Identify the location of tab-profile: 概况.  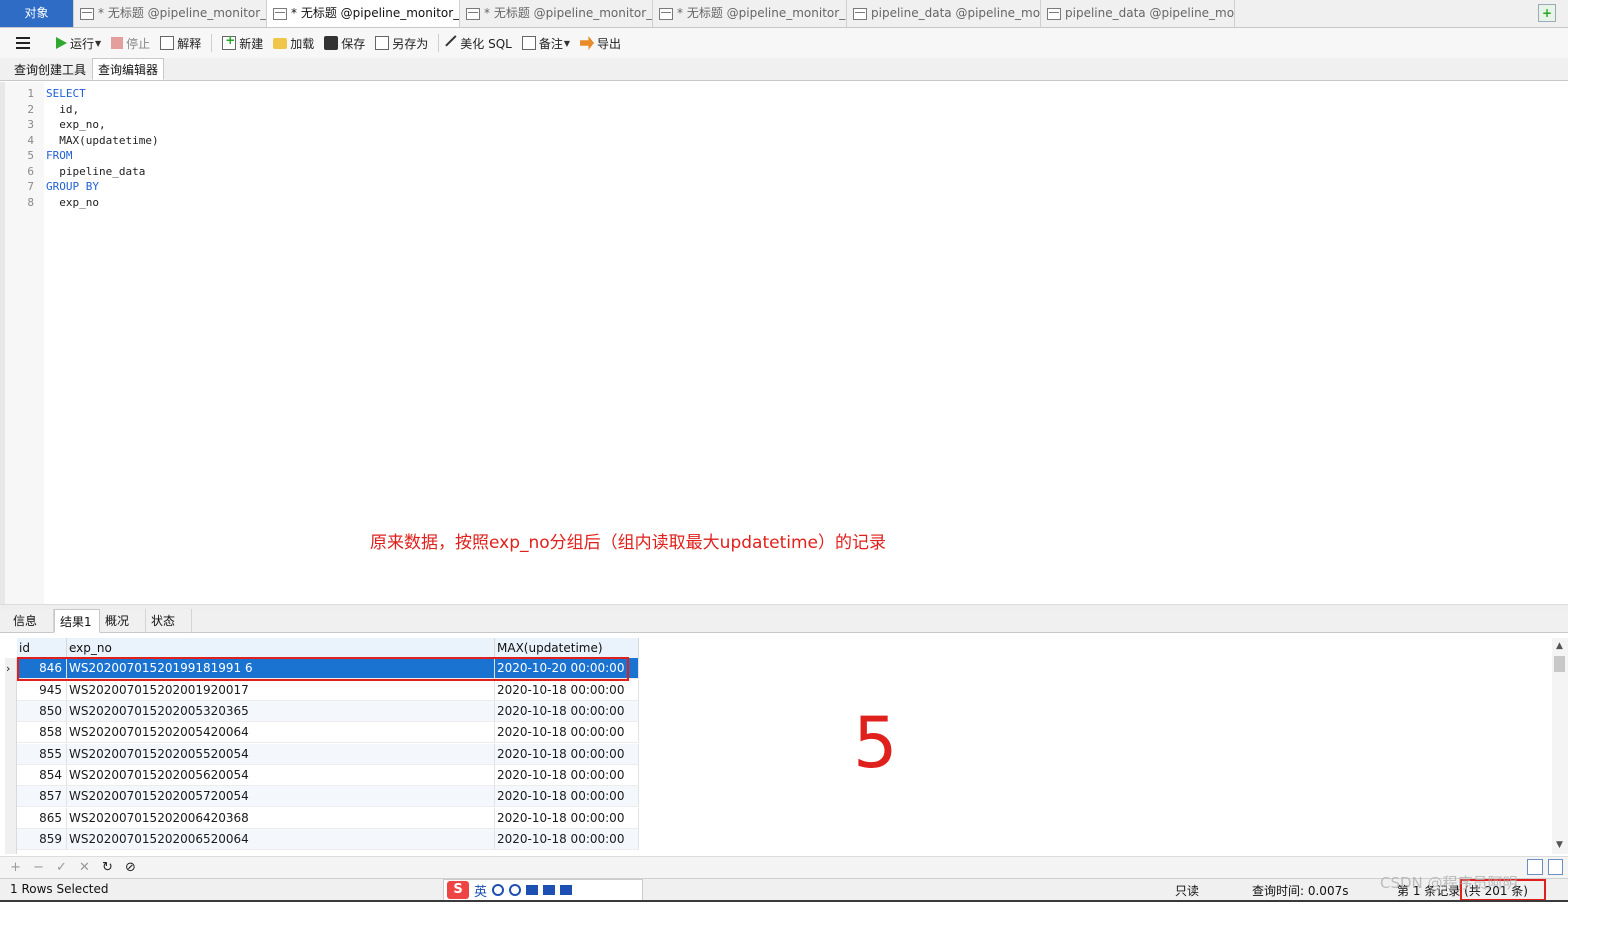
(123, 621).